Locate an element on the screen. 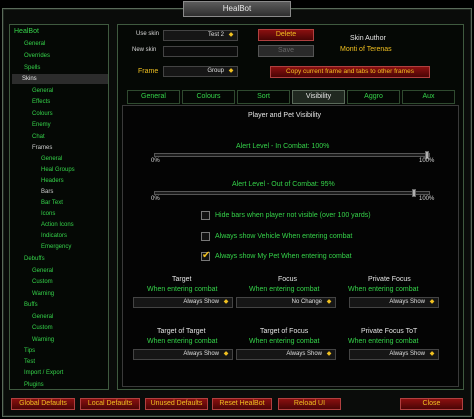  save-skin-button: Save is located at coordinates (286, 51).